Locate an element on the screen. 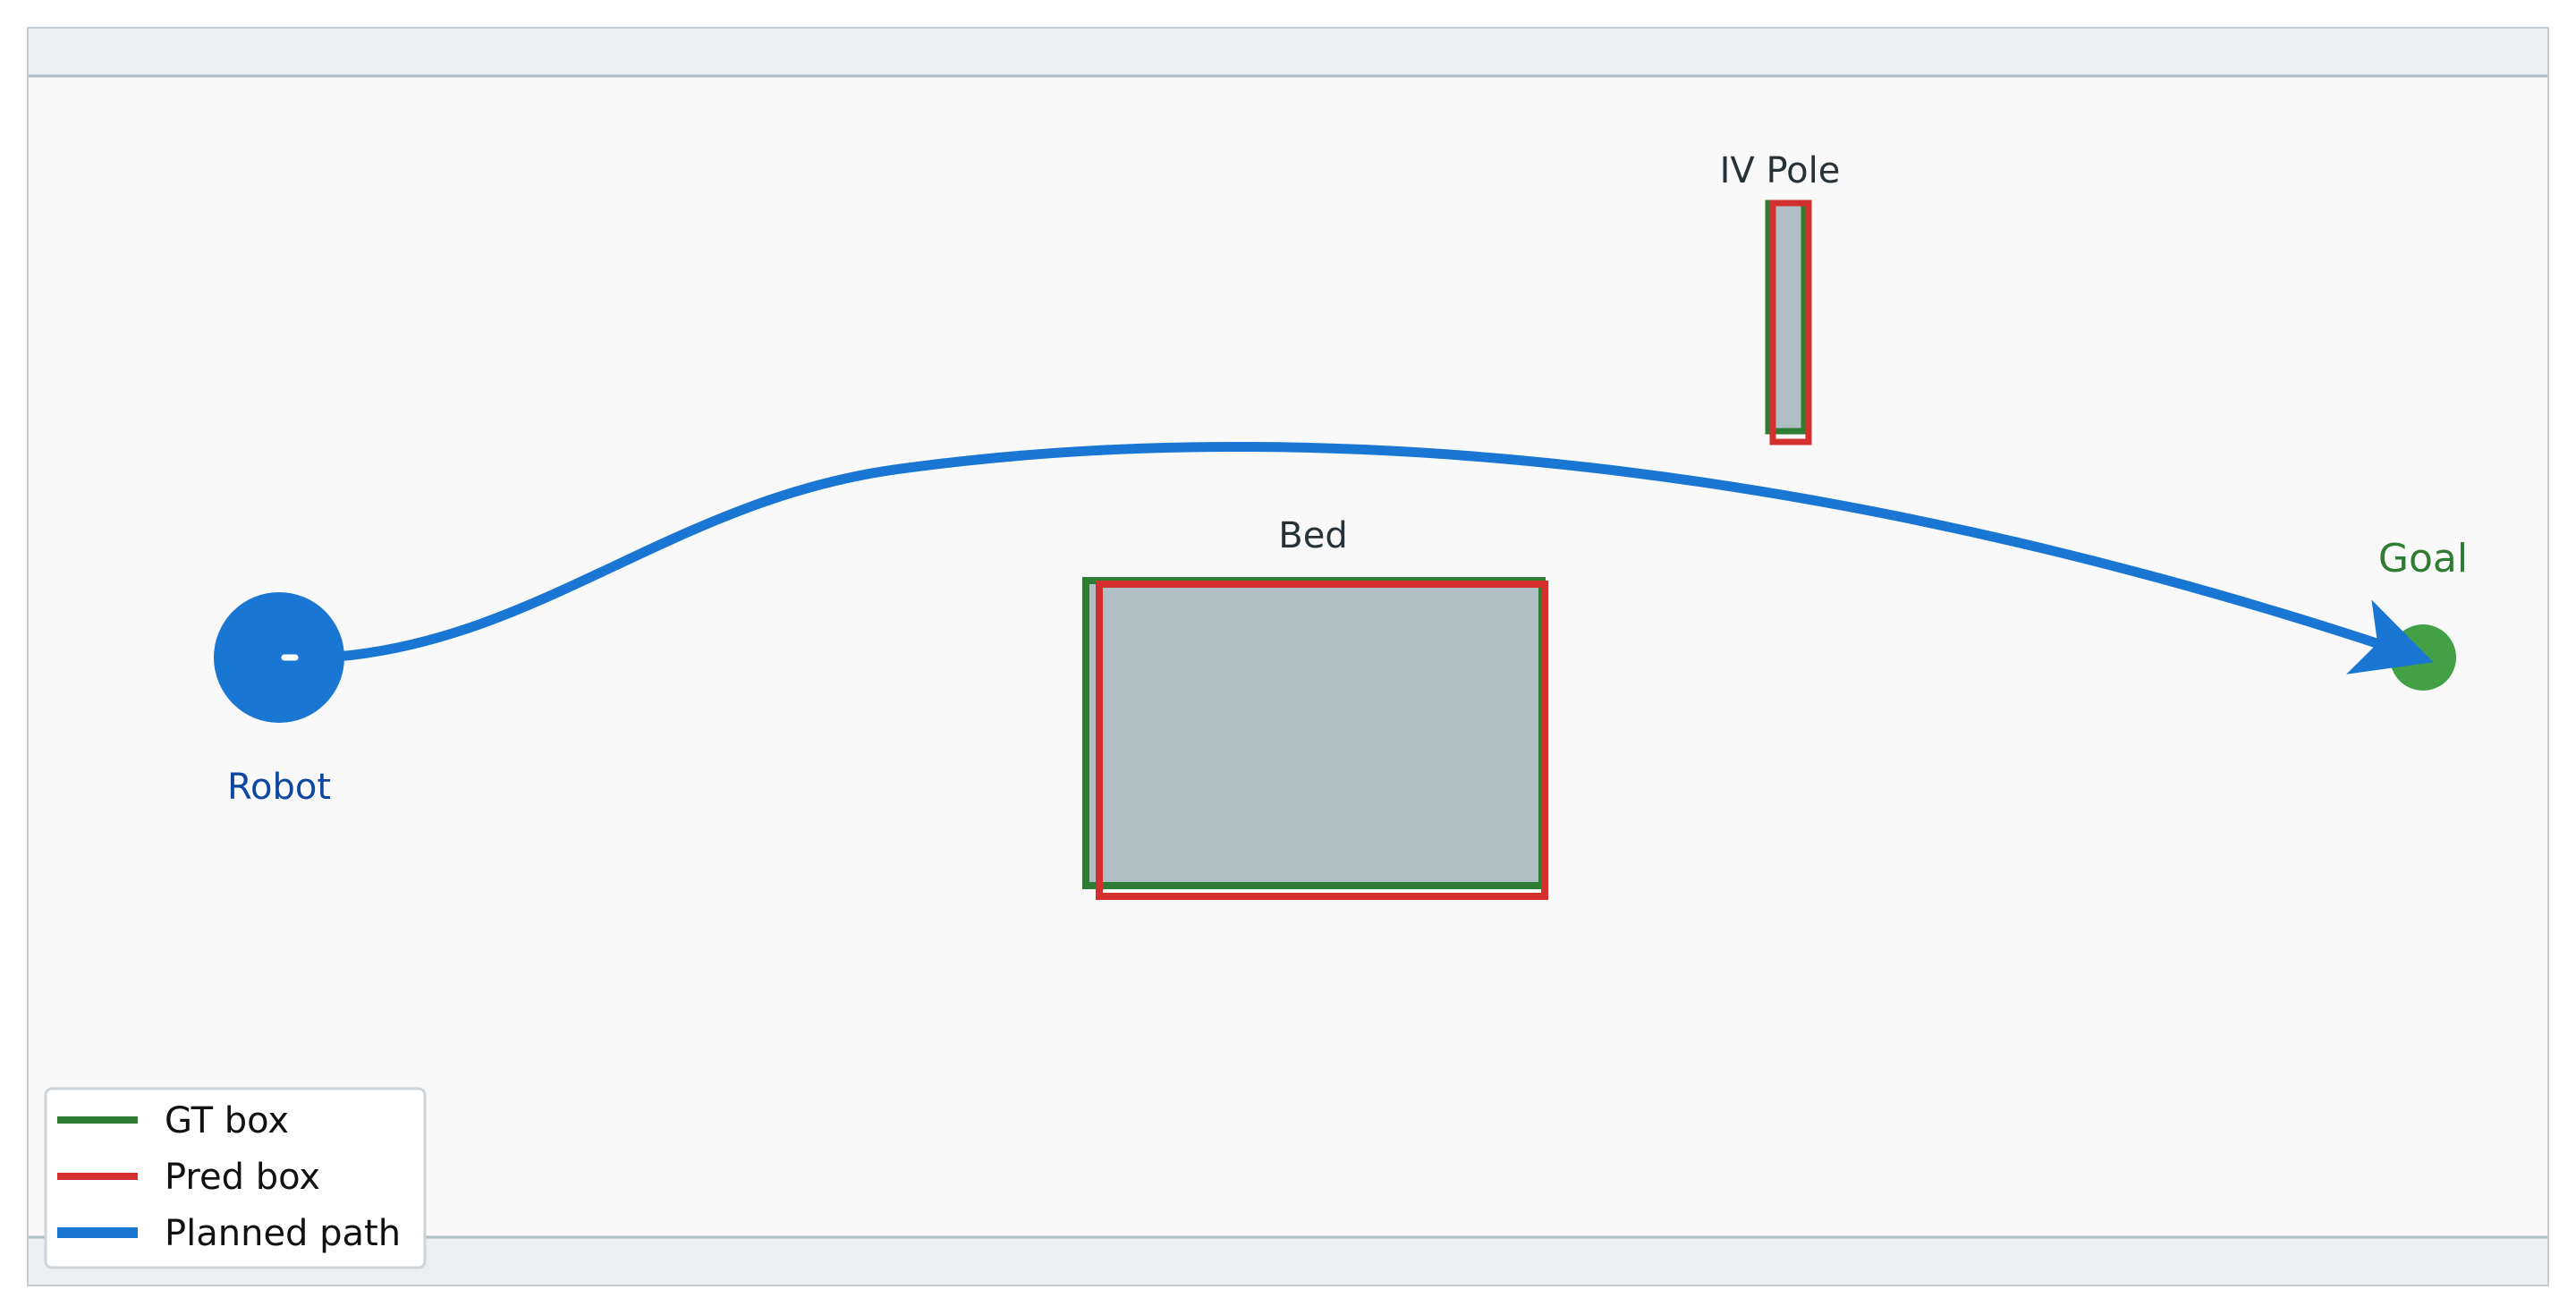 This screenshot has height=1315, width=2576. legend-label-gt: GT box is located at coordinates (227, 1120).